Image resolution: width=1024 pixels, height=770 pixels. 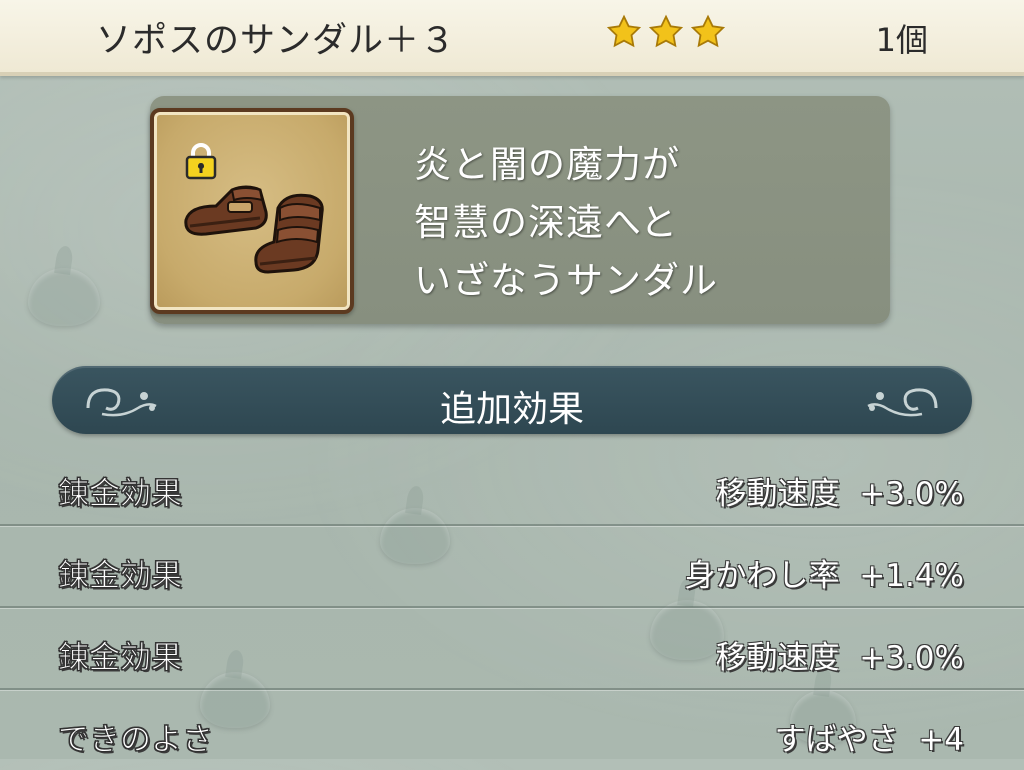 I want to click on flourish-right-icon, so click(x=902, y=402).